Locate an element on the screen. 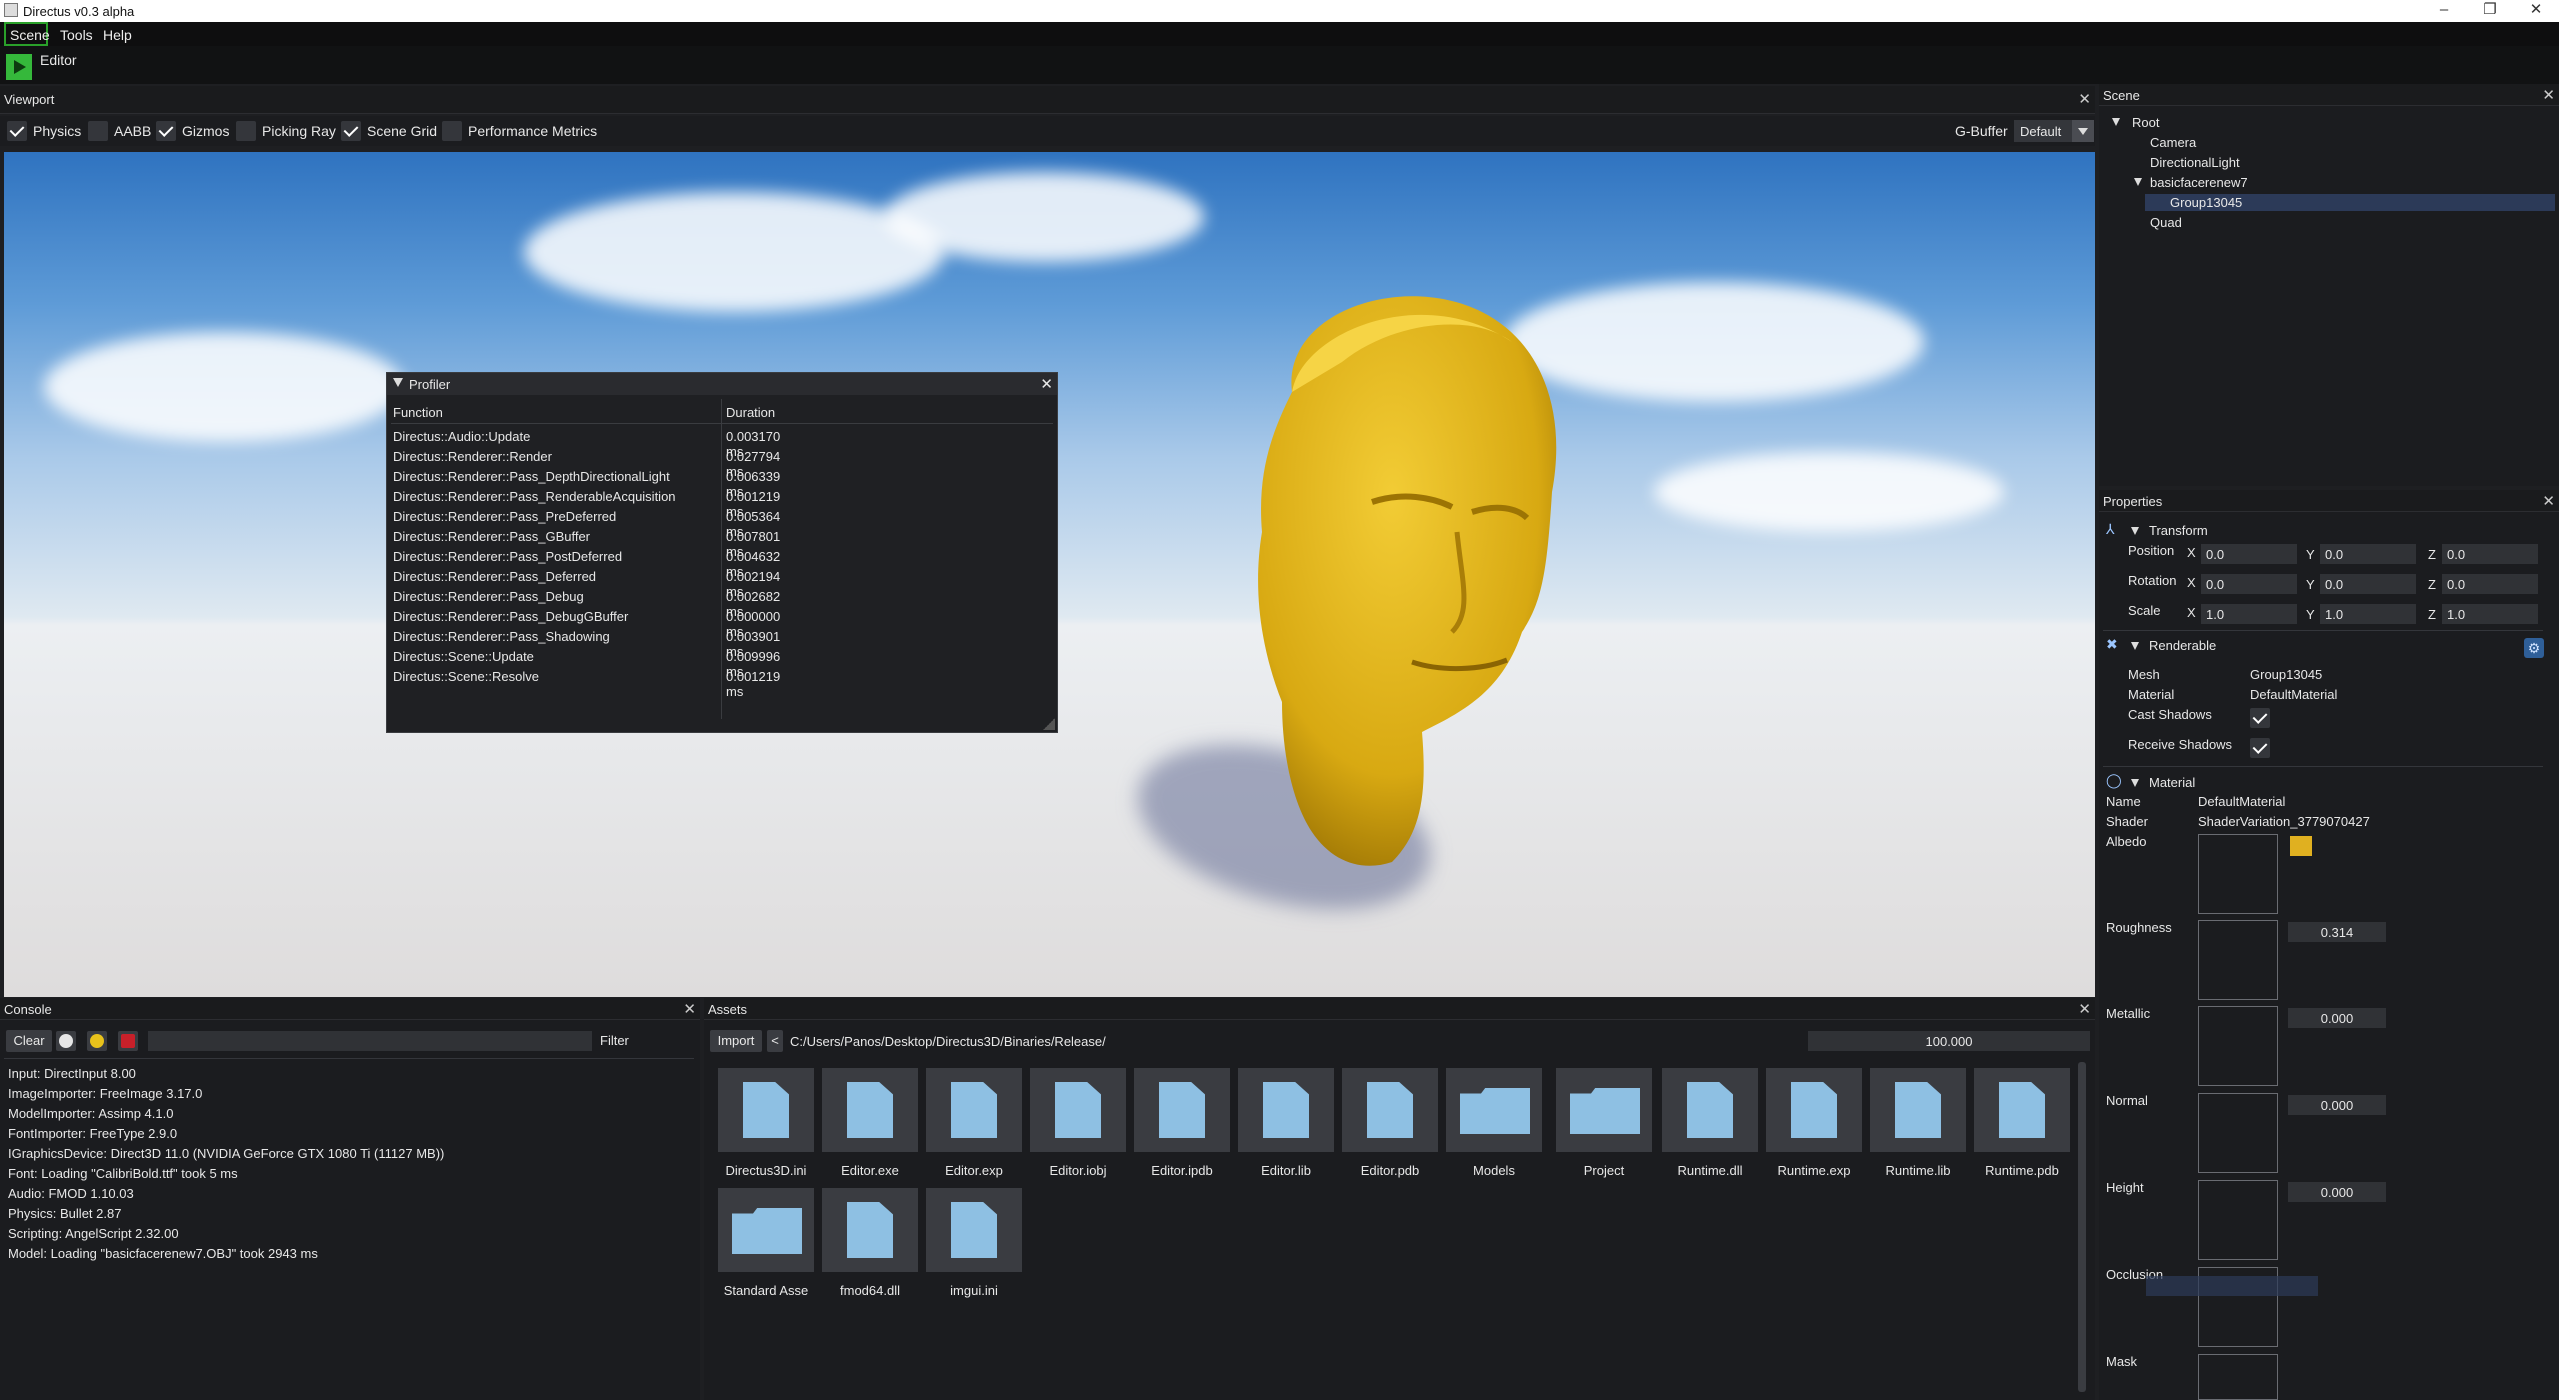 This screenshot has width=2559, height=1400. height-input: 0.000 is located at coordinates (2337, 1192).